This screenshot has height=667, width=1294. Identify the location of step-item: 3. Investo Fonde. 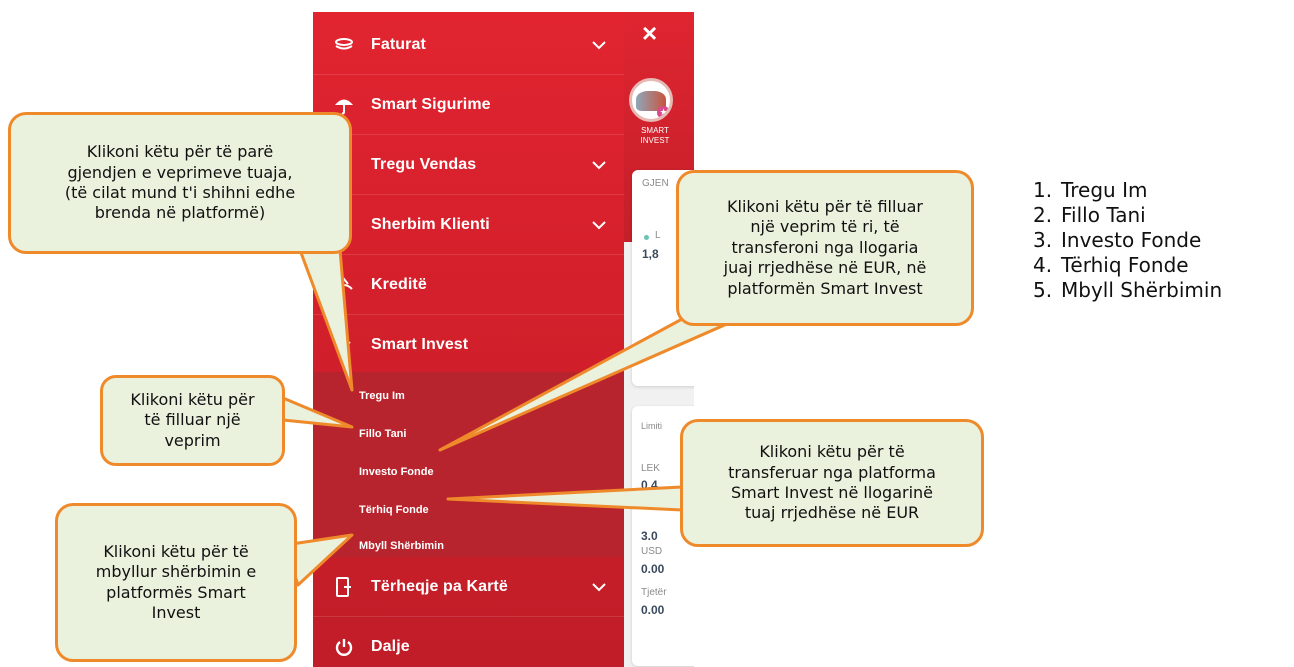
(1127, 240).